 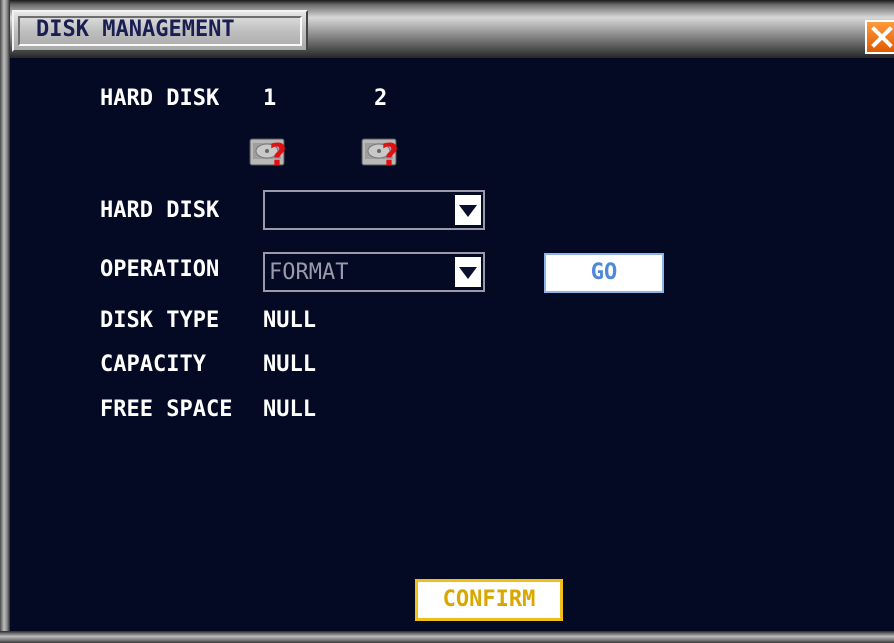 What do you see at coordinates (160, 320) in the screenshot?
I see `disk-type-label: DISK TYPE` at bounding box center [160, 320].